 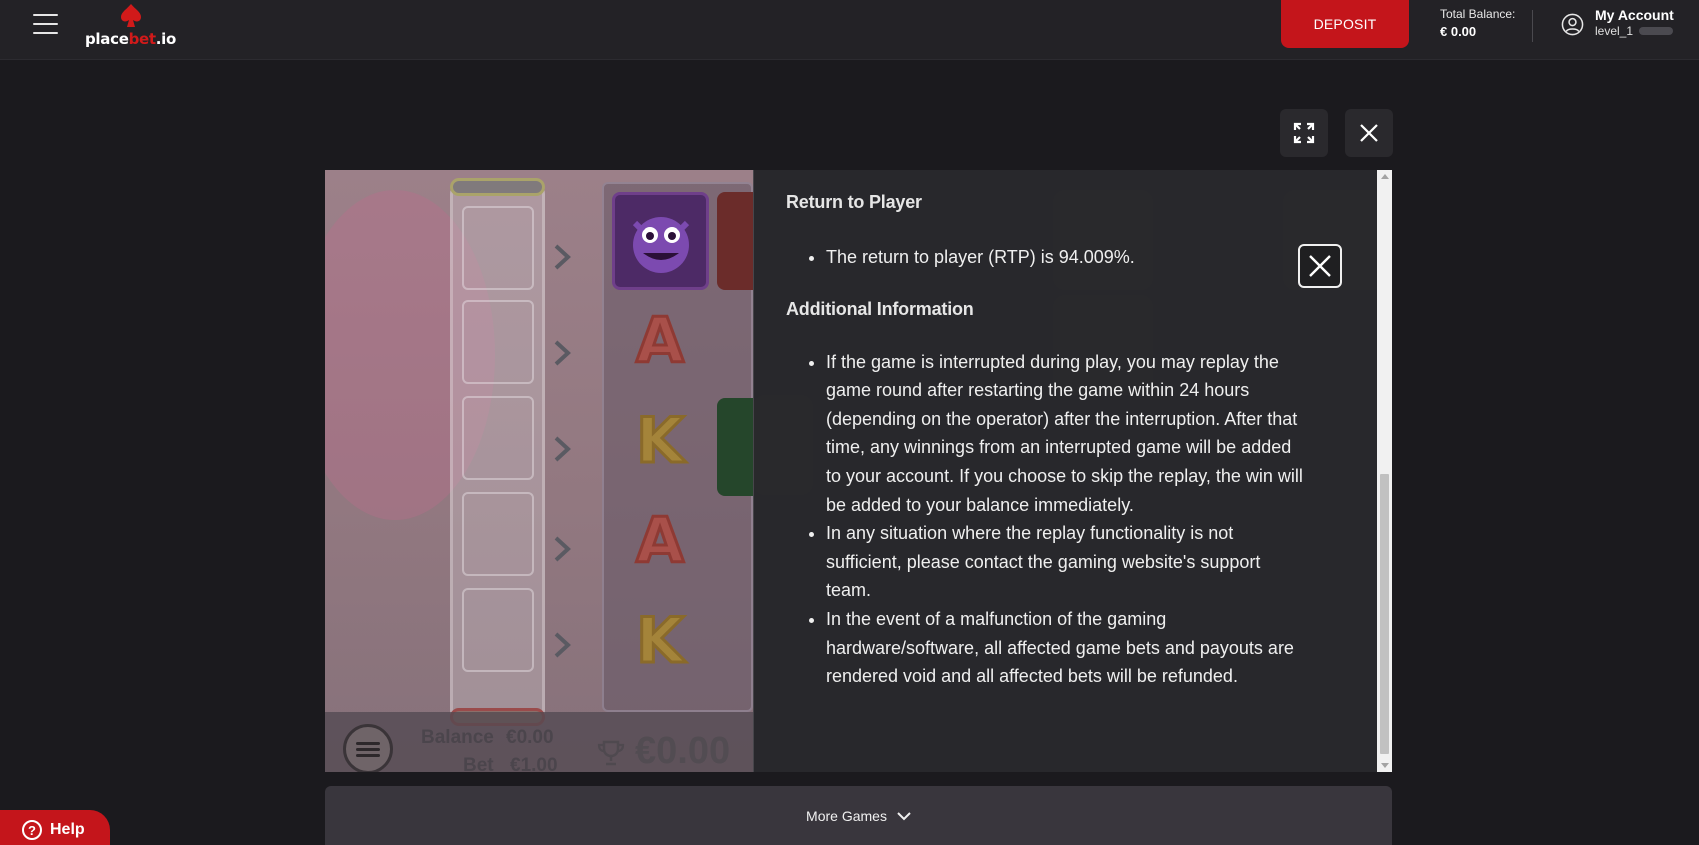 What do you see at coordinates (1477, 23) in the screenshot?
I see `total-balance: Total Balance: € 0.00` at bounding box center [1477, 23].